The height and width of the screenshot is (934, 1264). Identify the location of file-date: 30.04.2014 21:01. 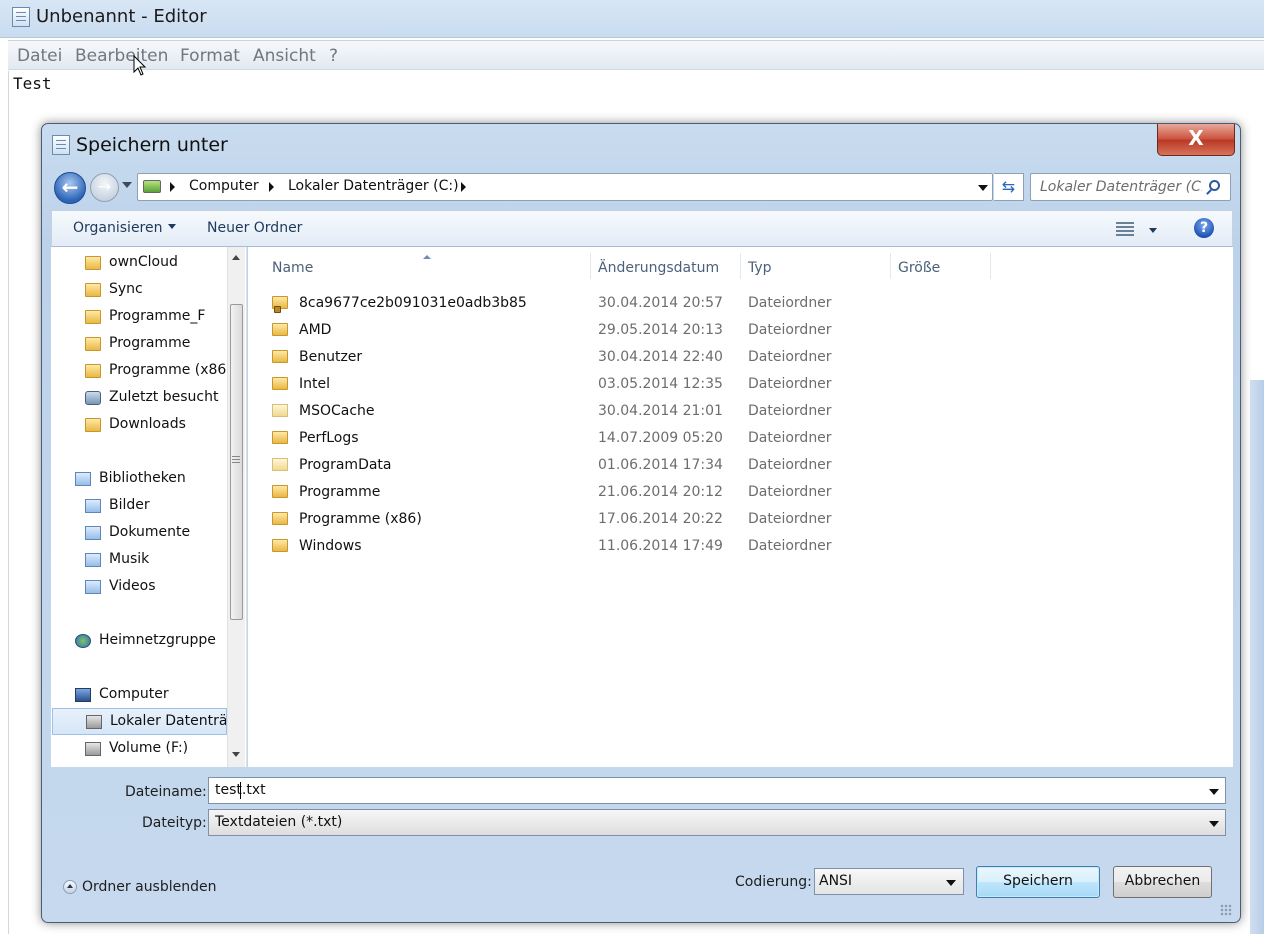
(660, 411).